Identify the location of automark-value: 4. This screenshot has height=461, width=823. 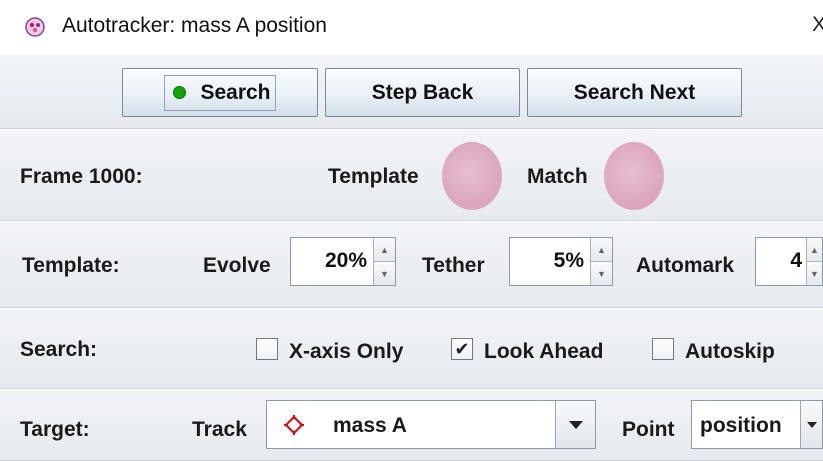
(796, 260).